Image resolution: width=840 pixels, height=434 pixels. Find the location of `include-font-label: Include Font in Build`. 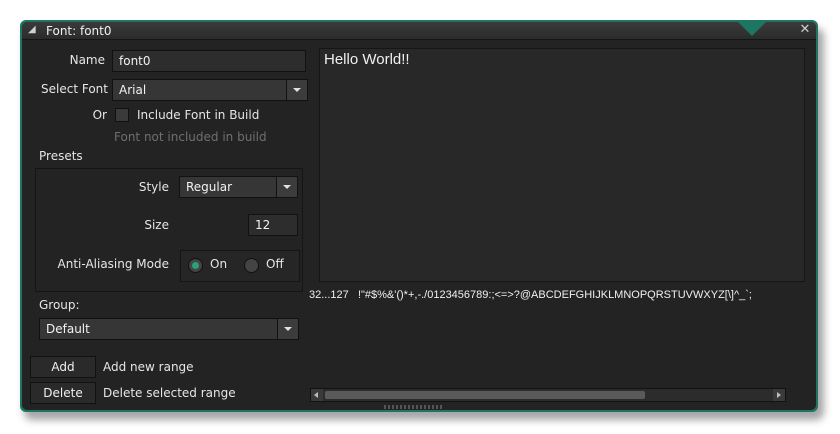

include-font-label: Include Font in Build is located at coordinates (198, 115).